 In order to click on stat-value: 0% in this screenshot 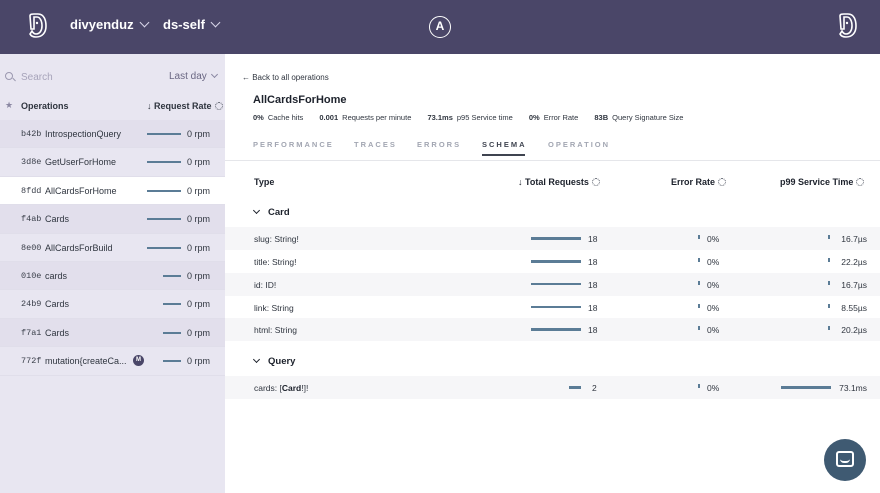, I will do `click(534, 117)`.